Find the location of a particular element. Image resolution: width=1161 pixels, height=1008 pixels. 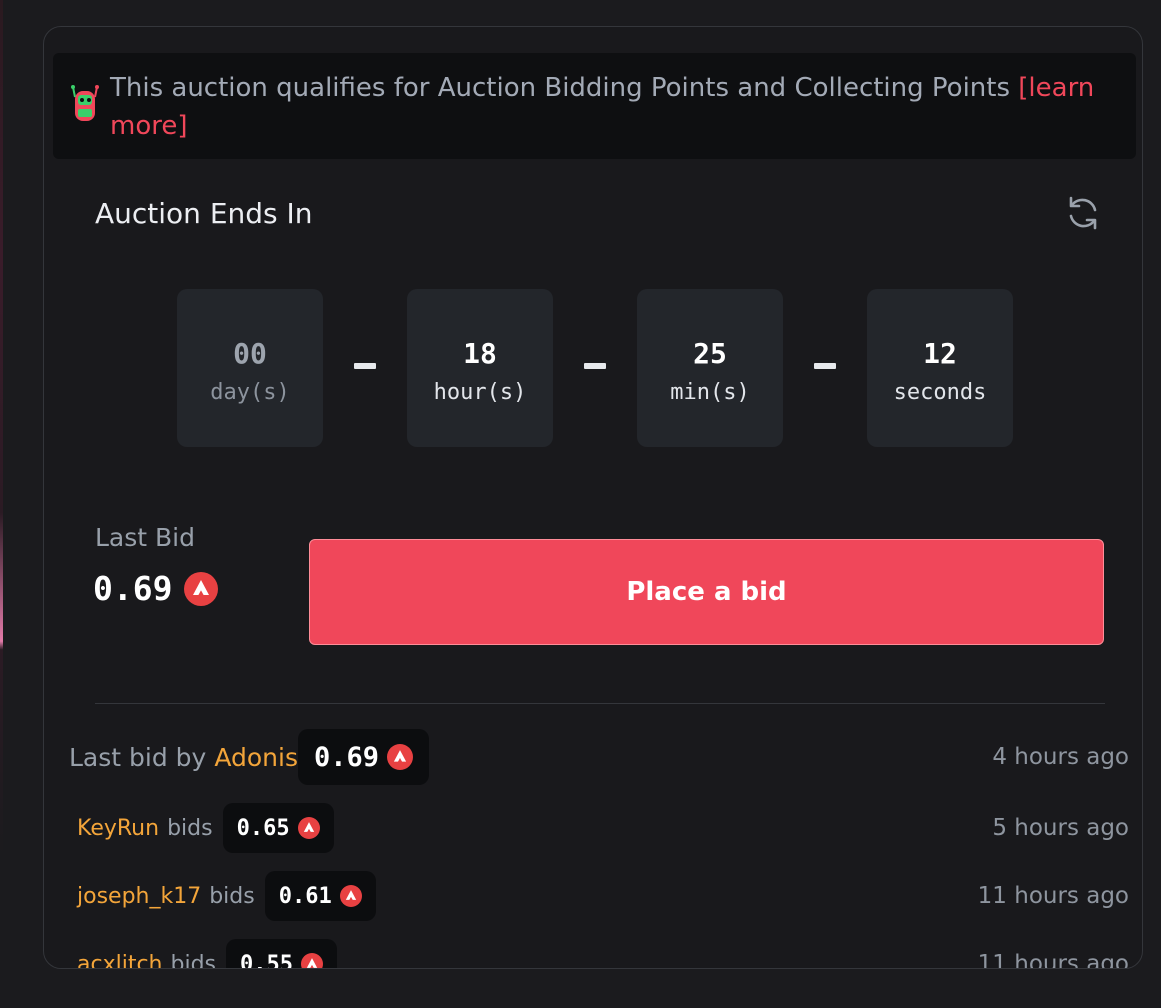

bid-user: KeyRun is located at coordinates (118, 828).